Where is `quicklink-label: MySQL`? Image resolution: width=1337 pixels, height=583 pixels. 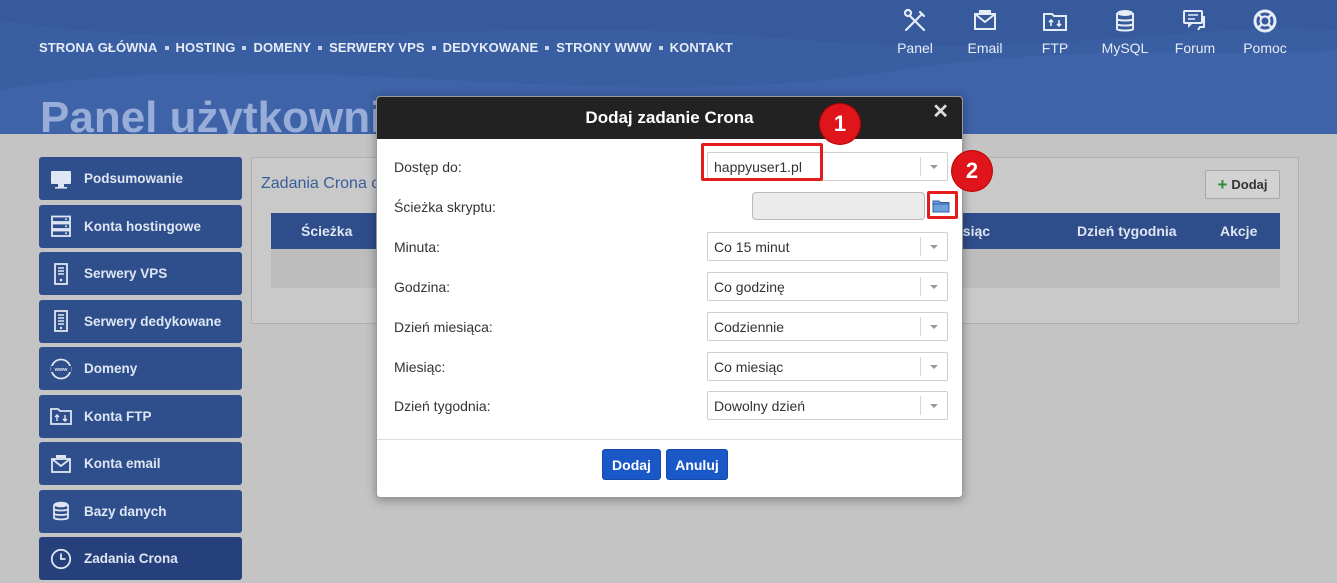
quicklink-label: MySQL is located at coordinates (1125, 48).